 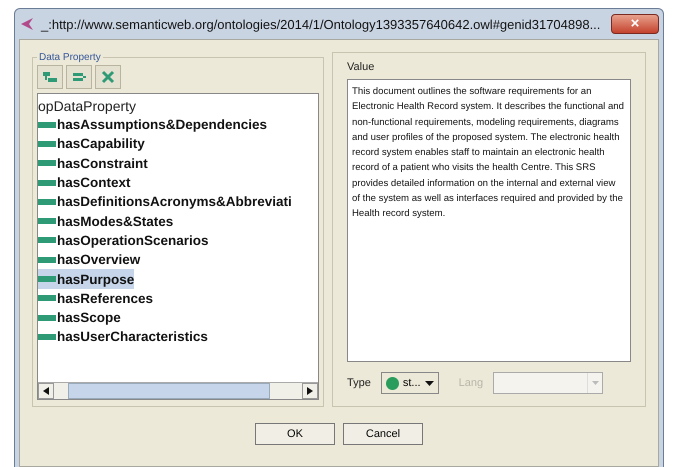 I want to click on add-subproperty-button, so click(x=50, y=77).